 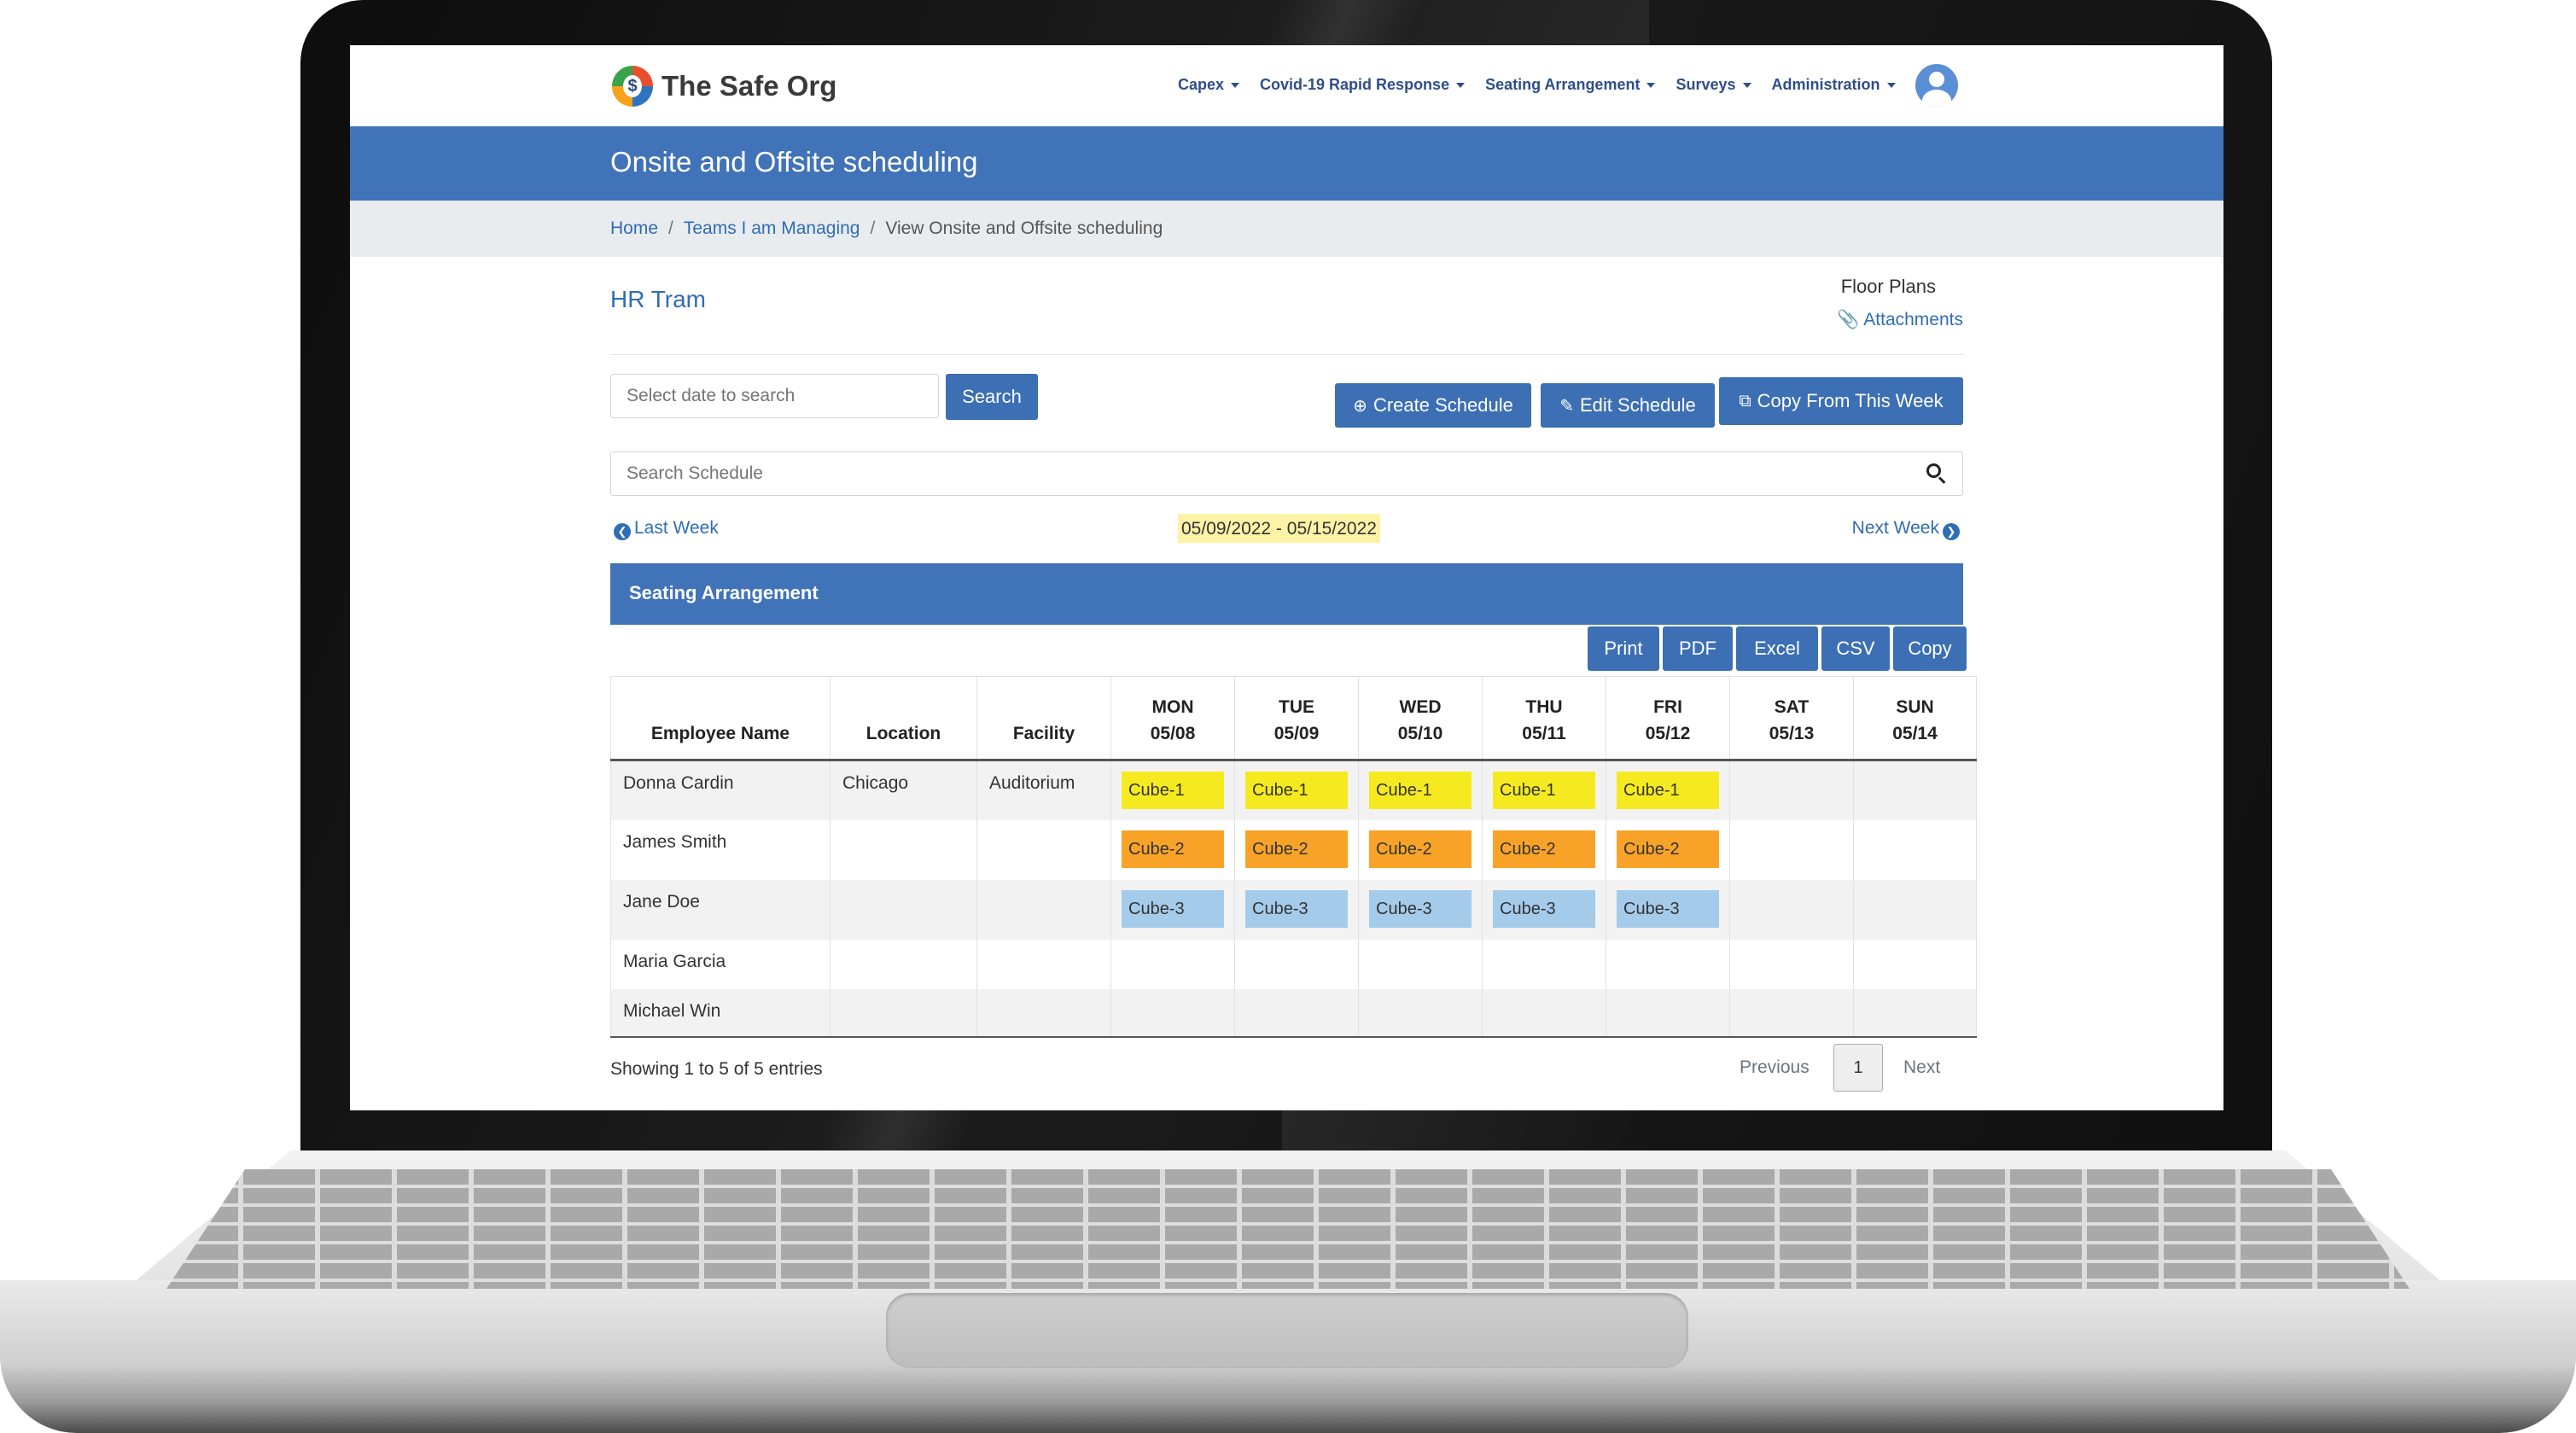 I want to click on facility-cell: Auditorium, so click(x=1043, y=790).